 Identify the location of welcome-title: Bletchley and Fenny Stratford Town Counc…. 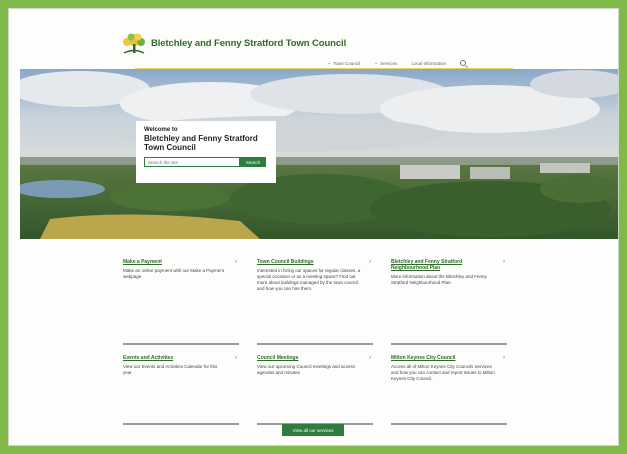
(201, 143).